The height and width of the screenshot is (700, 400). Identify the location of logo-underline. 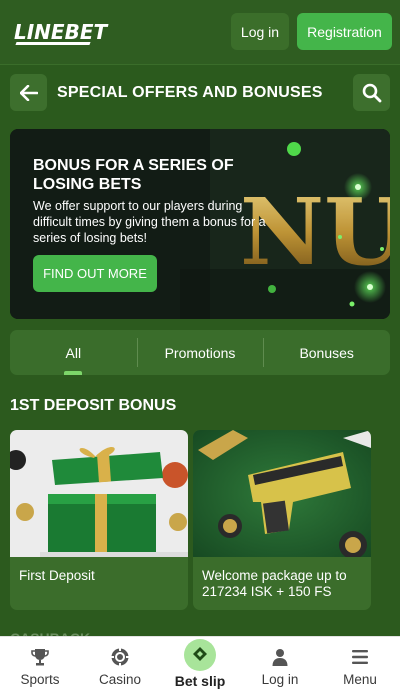
(53, 43).